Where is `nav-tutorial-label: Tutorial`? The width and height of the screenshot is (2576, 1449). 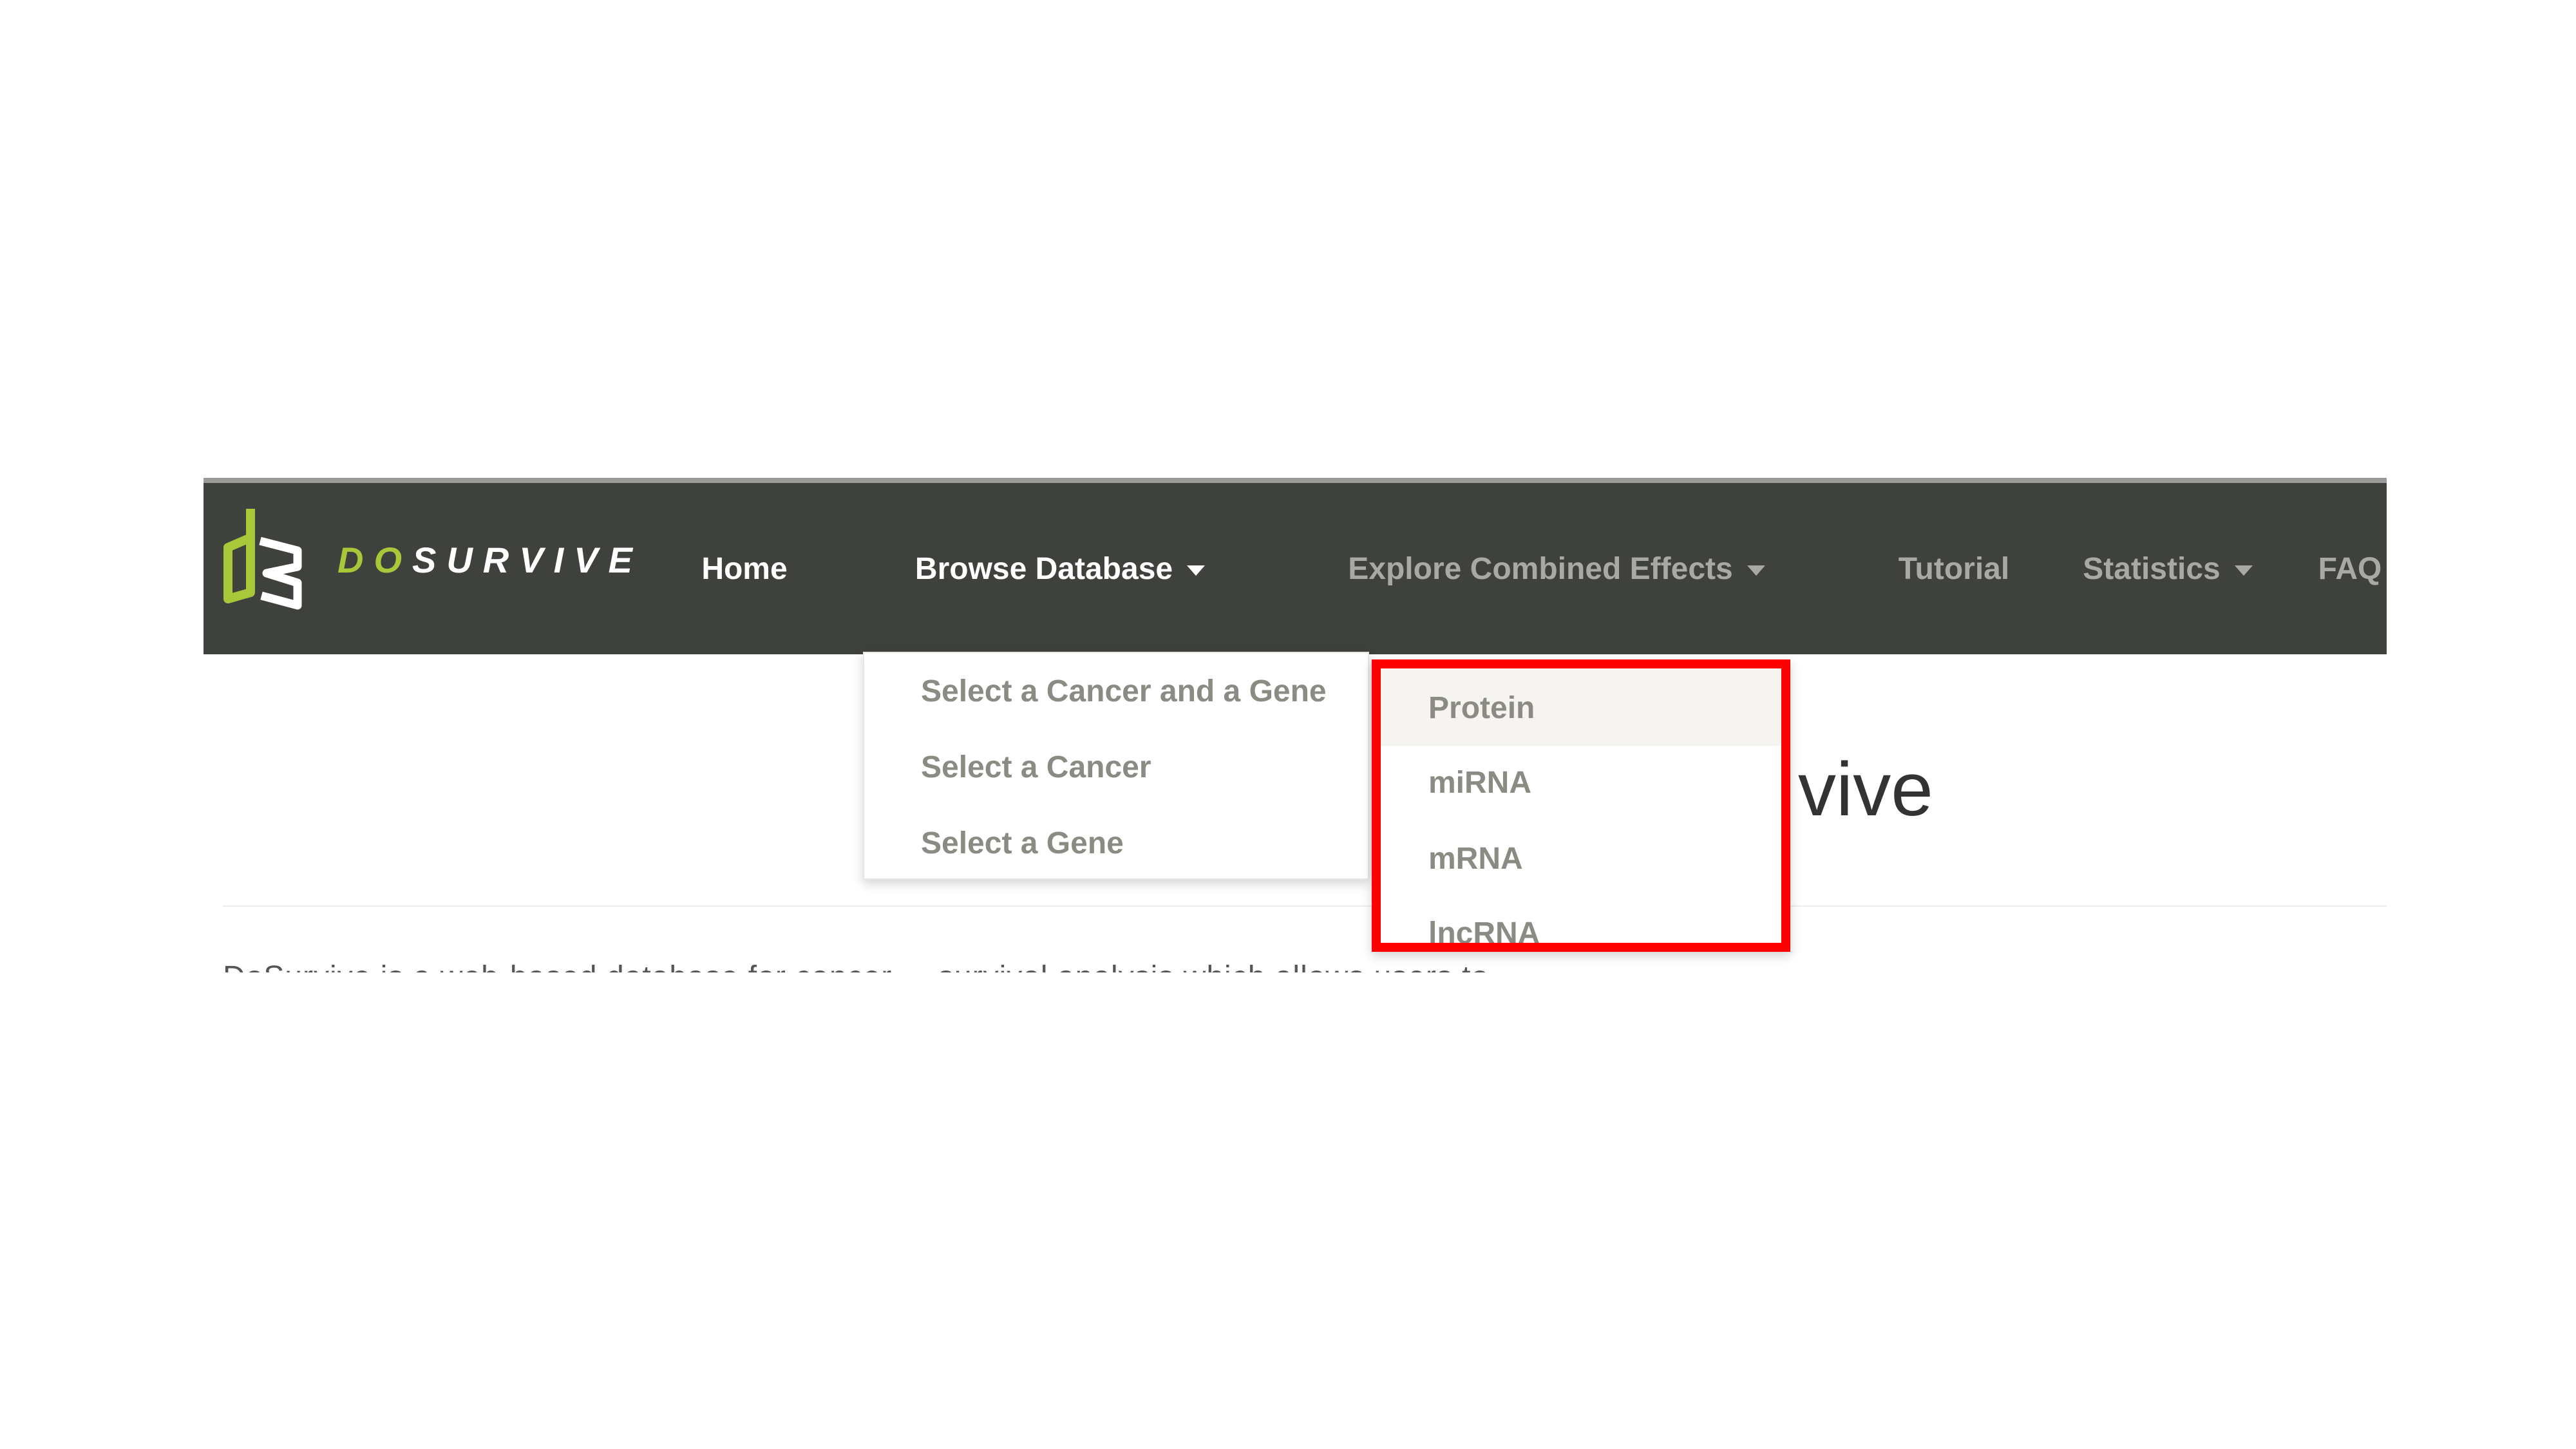 nav-tutorial-label: Tutorial is located at coordinates (1954, 569).